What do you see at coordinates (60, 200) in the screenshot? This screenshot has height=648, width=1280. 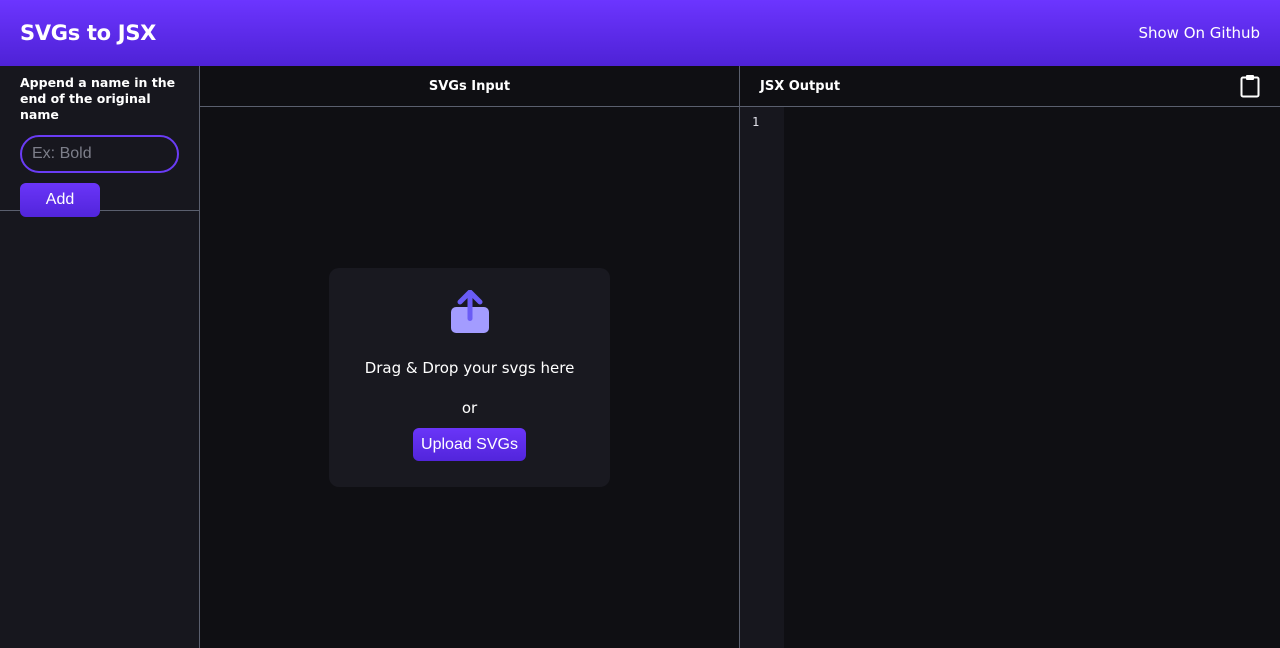 I see `add-button: Add` at bounding box center [60, 200].